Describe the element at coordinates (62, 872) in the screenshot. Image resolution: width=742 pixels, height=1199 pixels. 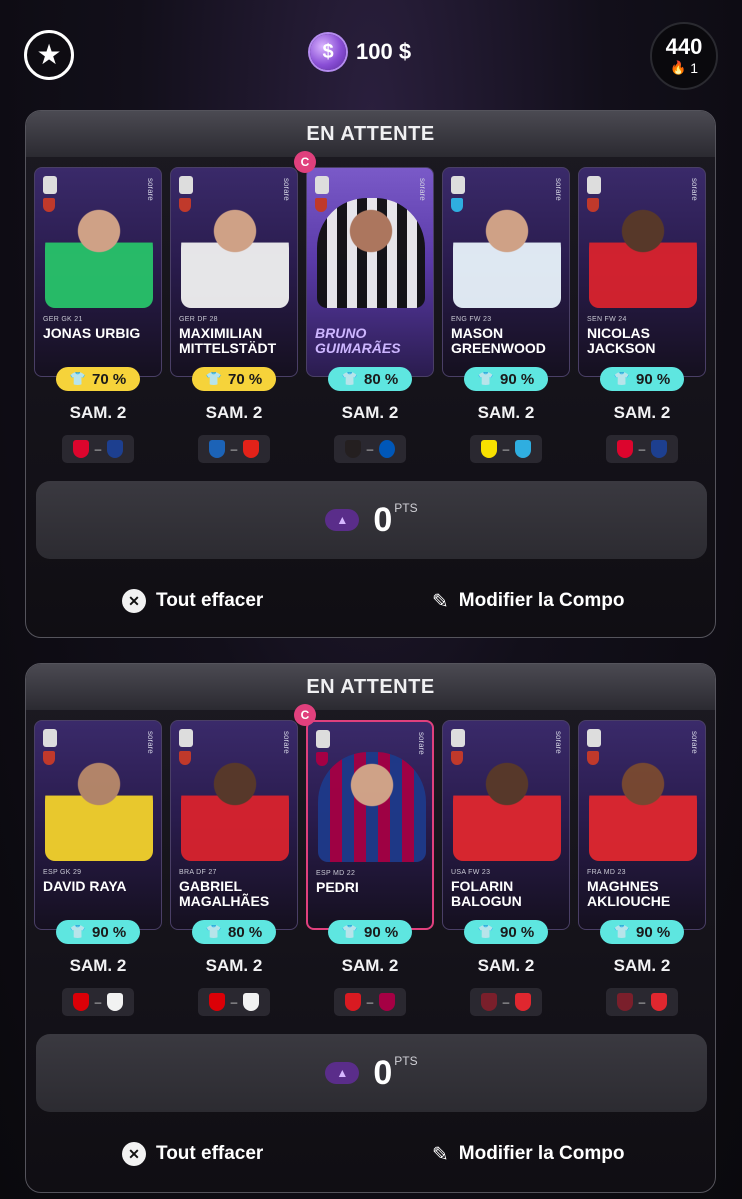
I see `player-meta: ESP GK 29` at that location.